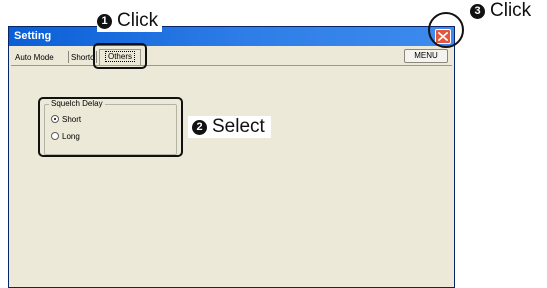 The width and height of the screenshot is (547, 288). What do you see at coordinates (33, 36) in the screenshot?
I see `window-title: Setting` at bounding box center [33, 36].